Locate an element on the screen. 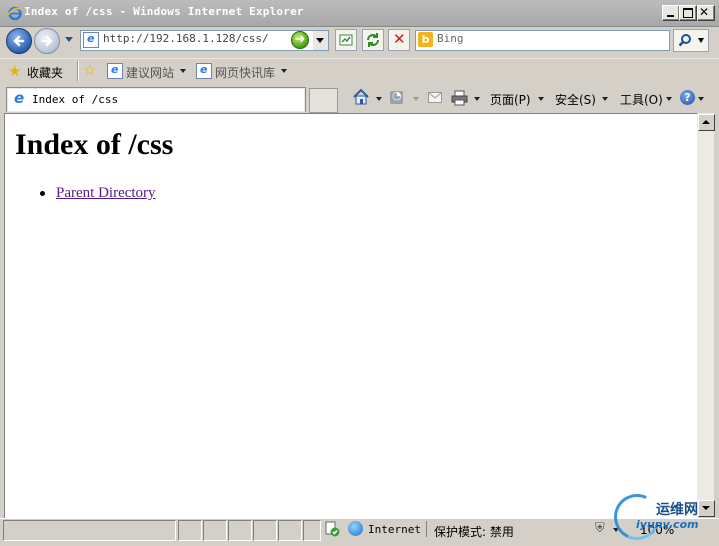 Image resolution: width=719 pixels, height=546 pixels. status-divider is located at coordinates (426, 529).